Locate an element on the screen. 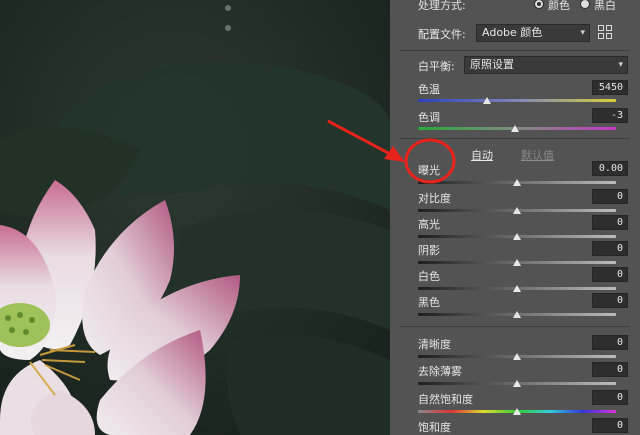 The image size is (640, 435). whites-slider-thumb is located at coordinates (517, 288).